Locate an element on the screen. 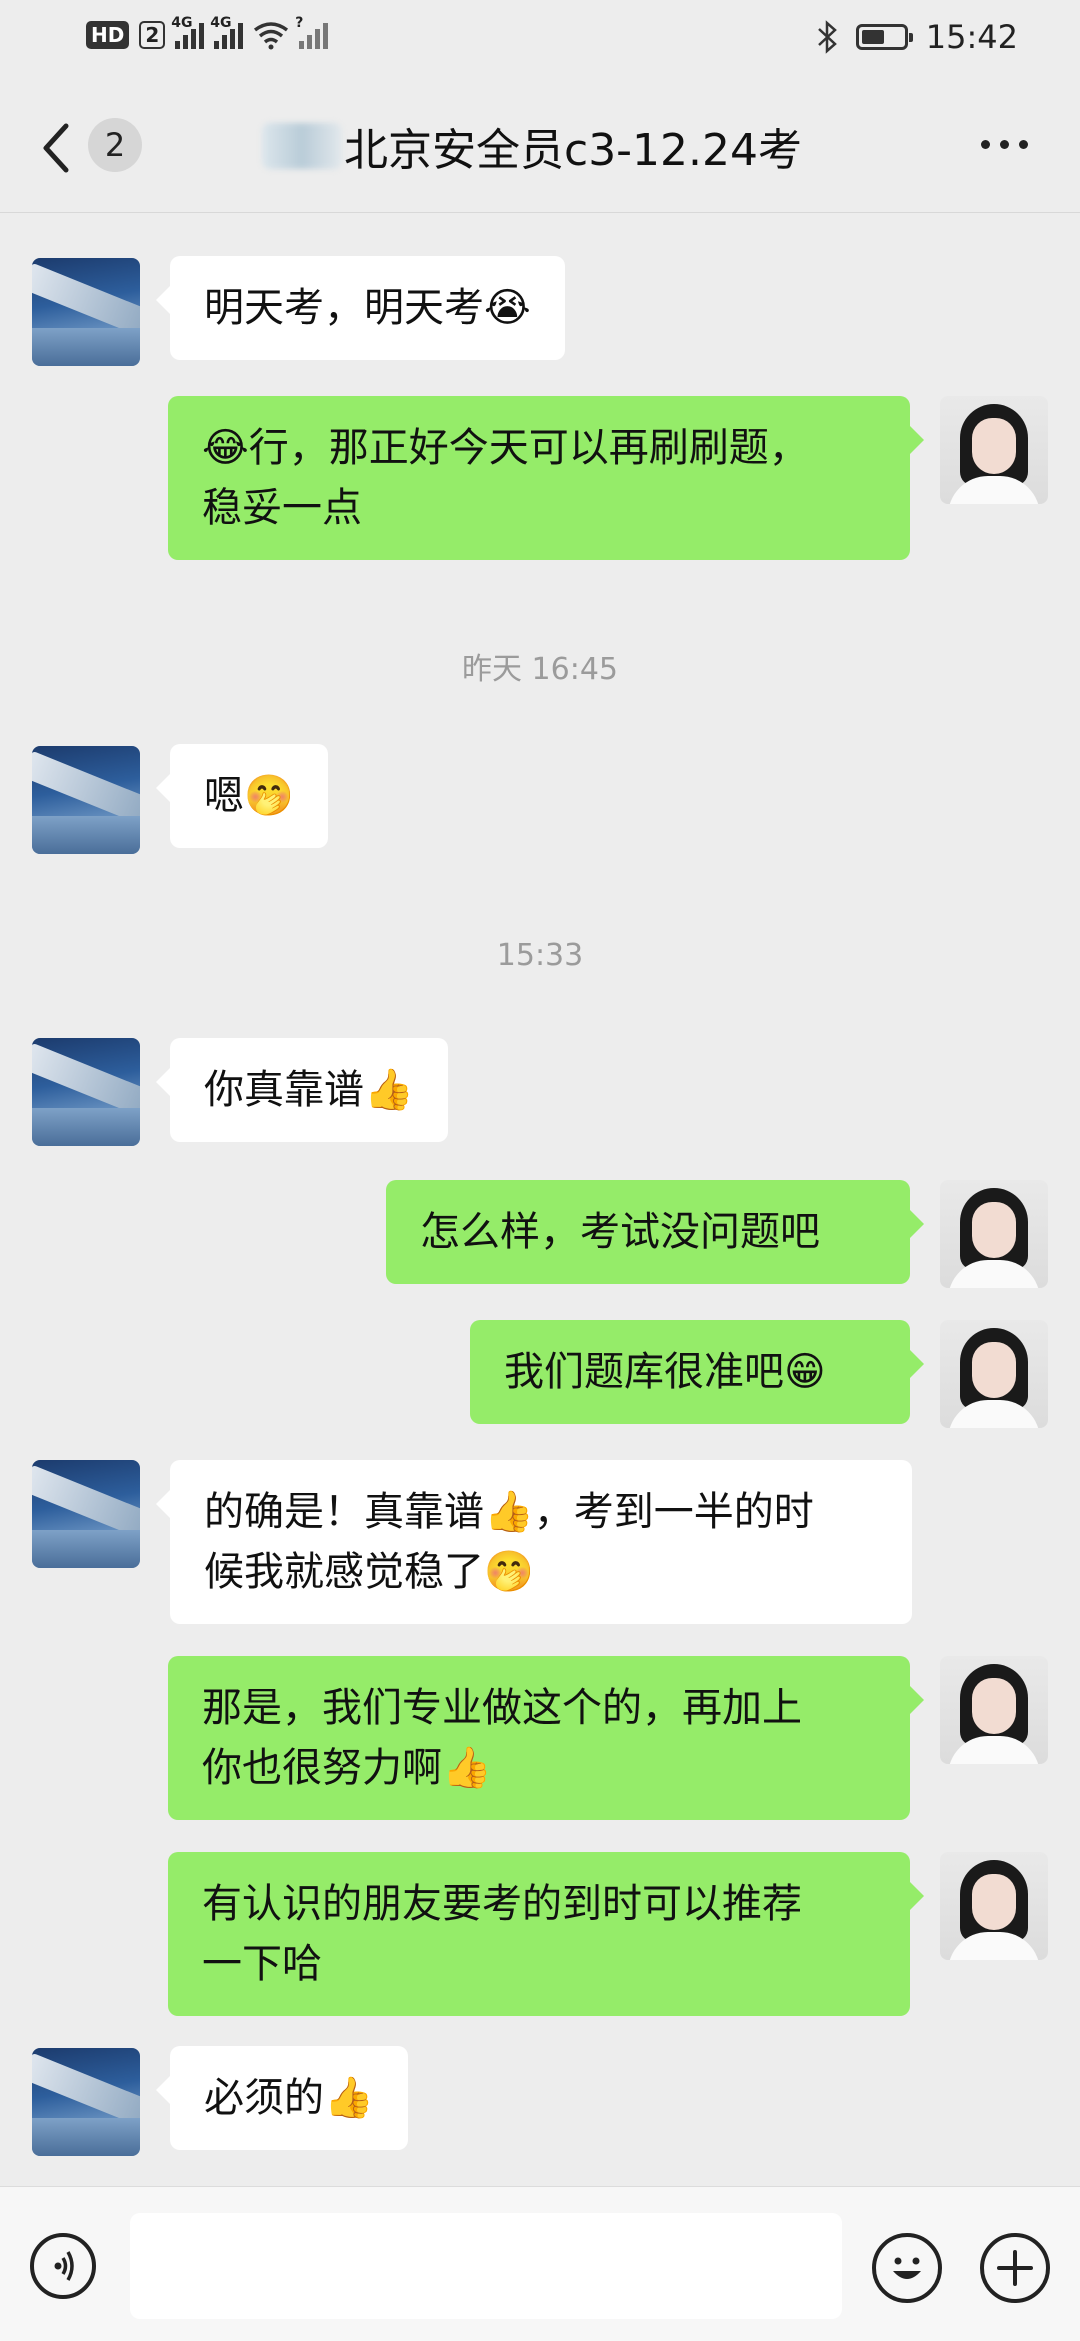 This screenshot has width=1080, height=2341. network-label: ? is located at coordinates (299, 23).